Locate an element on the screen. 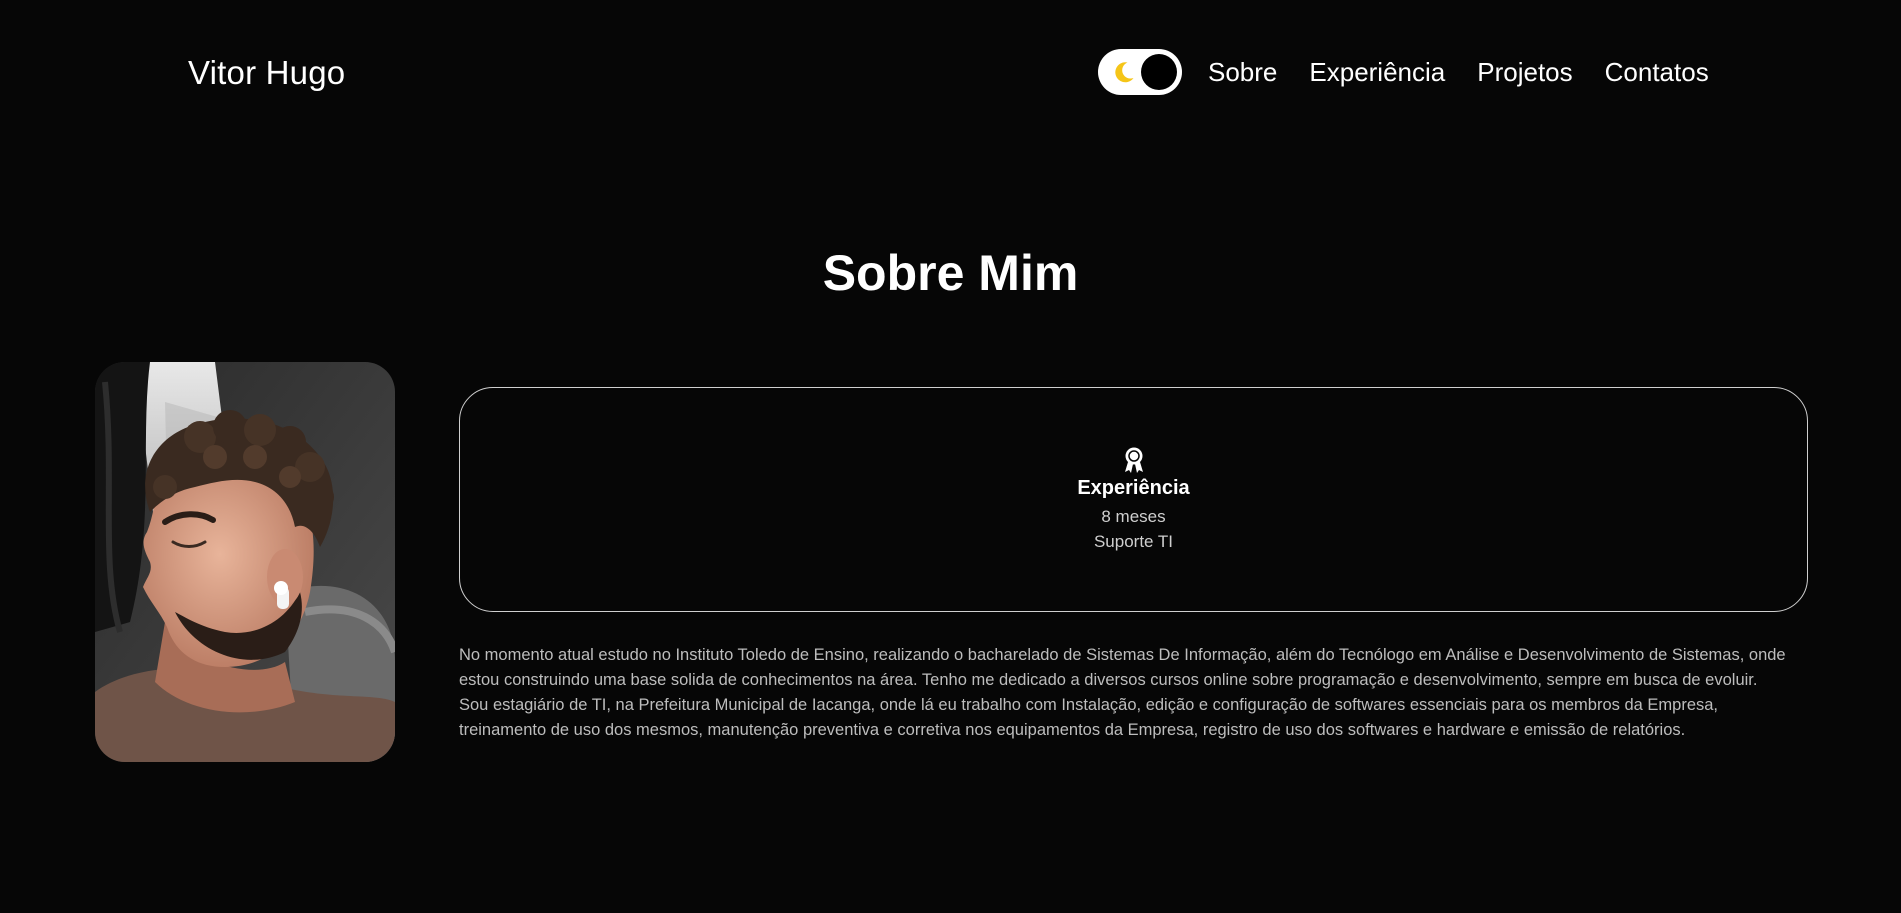 The width and height of the screenshot is (1901, 913). section-title-text: Sobre Mim is located at coordinates (950, 273).